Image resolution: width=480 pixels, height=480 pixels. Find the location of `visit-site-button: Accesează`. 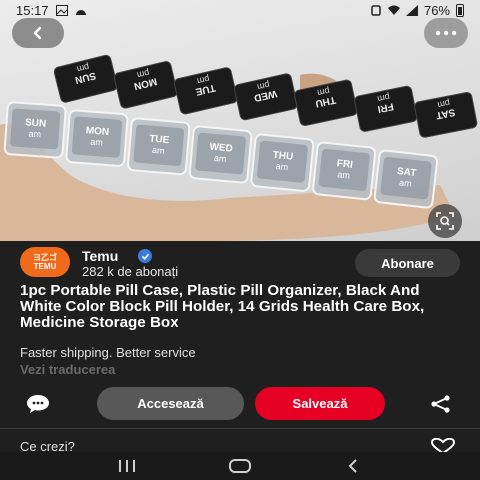

visit-site-button: Accesează is located at coordinates (170, 403).